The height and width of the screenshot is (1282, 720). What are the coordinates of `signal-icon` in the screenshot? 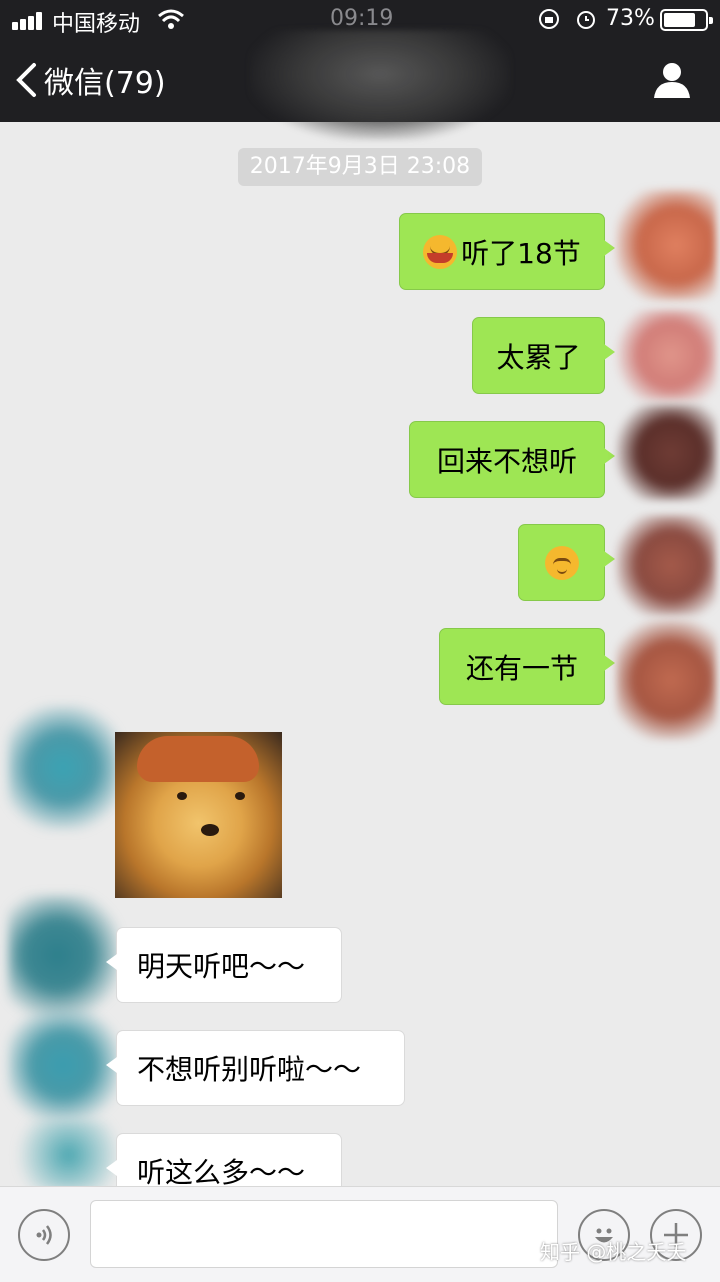 It's located at (29, 20).